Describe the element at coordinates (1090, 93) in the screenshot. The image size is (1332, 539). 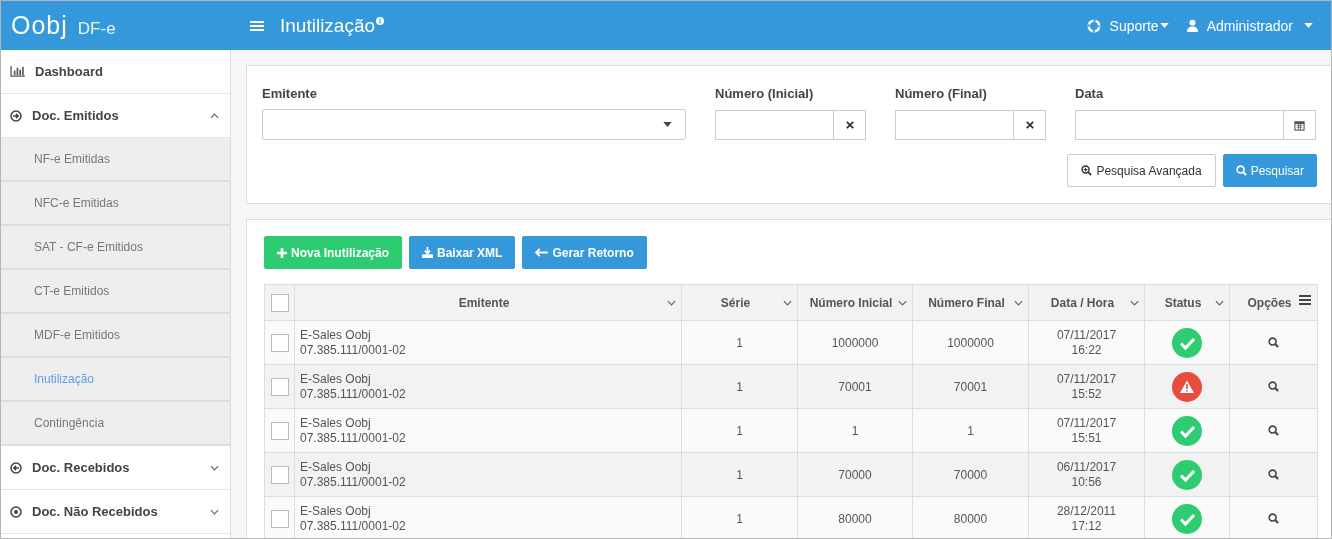
I see `field-label: Data` at that location.